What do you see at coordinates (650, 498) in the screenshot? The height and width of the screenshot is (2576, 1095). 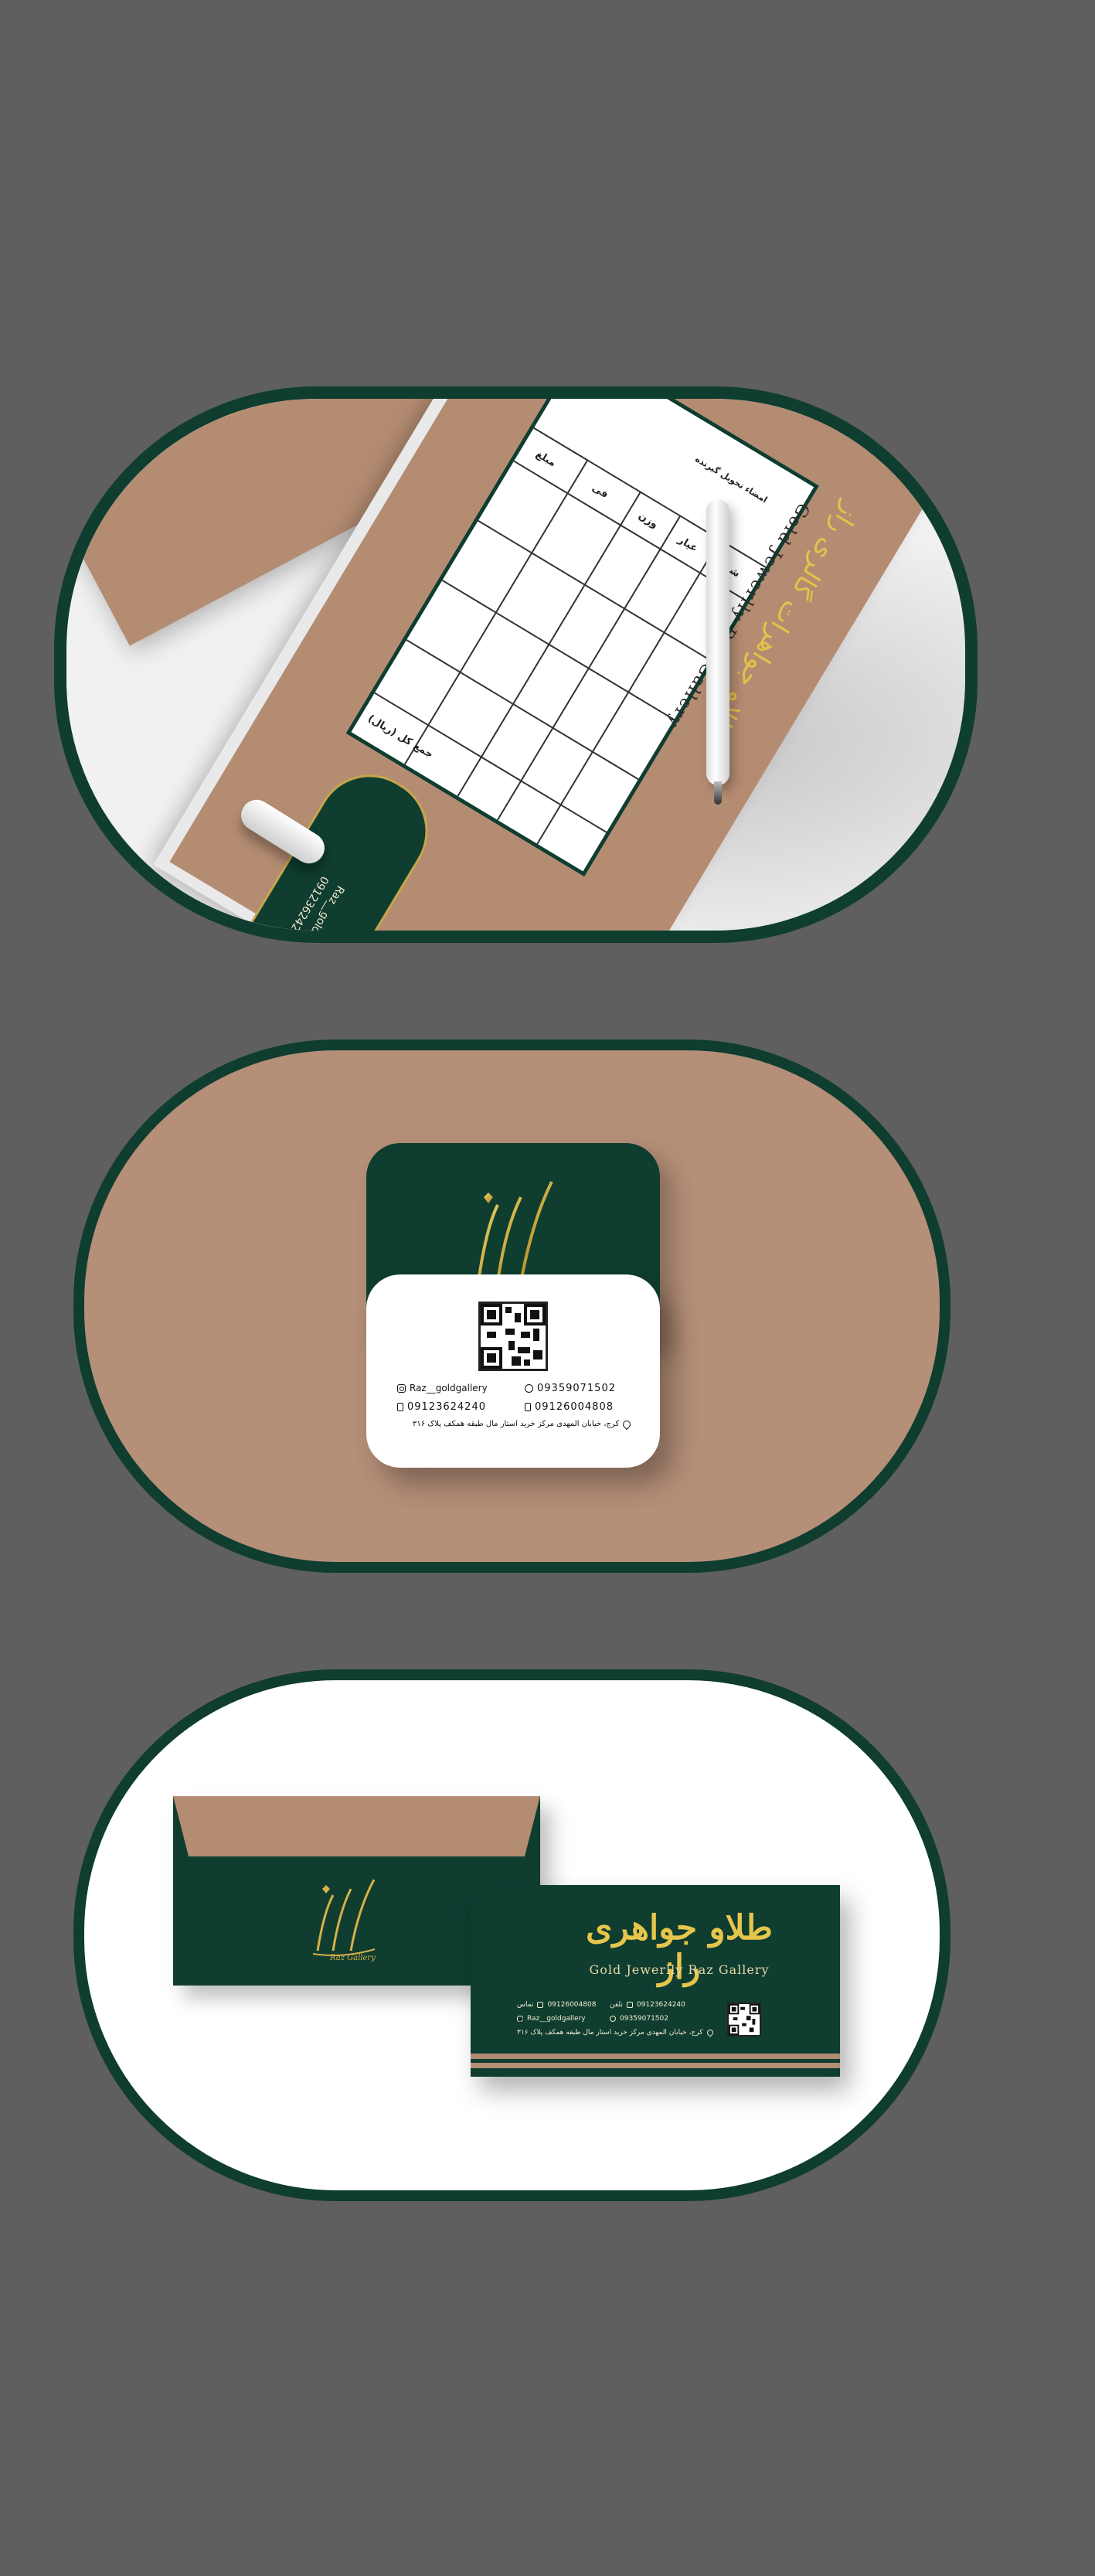 I see `form-header-line` at bounding box center [650, 498].